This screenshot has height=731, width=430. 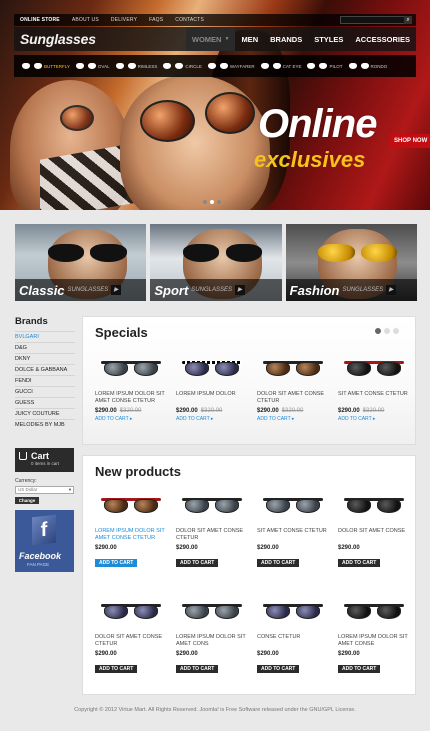 I want to click on product-name: Conse ctetur, so click(x=293, y=641).